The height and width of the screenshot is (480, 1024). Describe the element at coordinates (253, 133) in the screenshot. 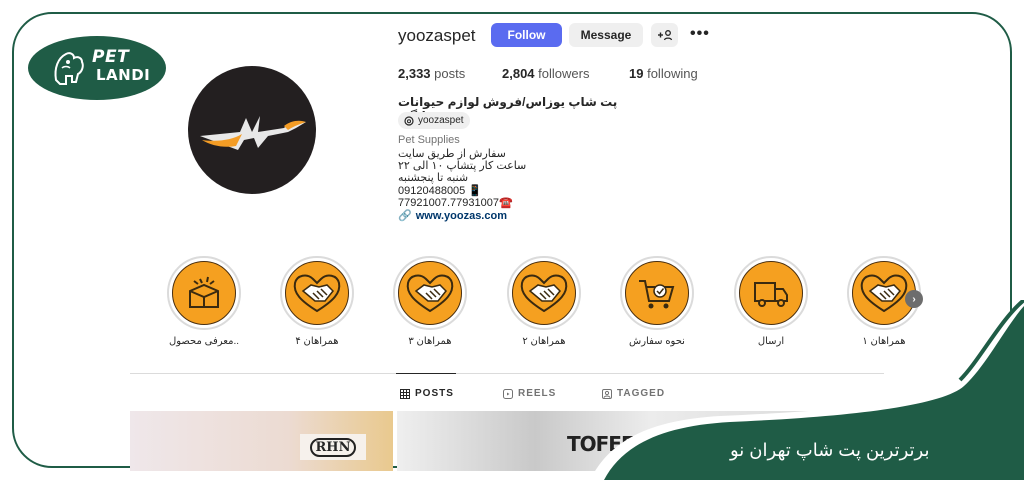

I see `yoozas-logo-icon` at that location.